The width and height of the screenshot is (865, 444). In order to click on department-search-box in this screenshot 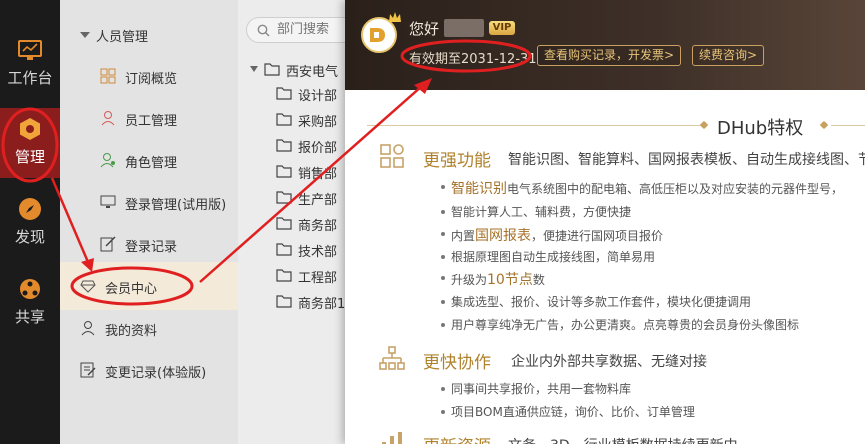, I will do `click(298, 30)`.